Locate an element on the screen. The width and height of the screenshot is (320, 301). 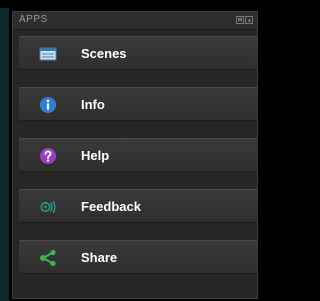
share-icon is located at coordinates (48, 258).